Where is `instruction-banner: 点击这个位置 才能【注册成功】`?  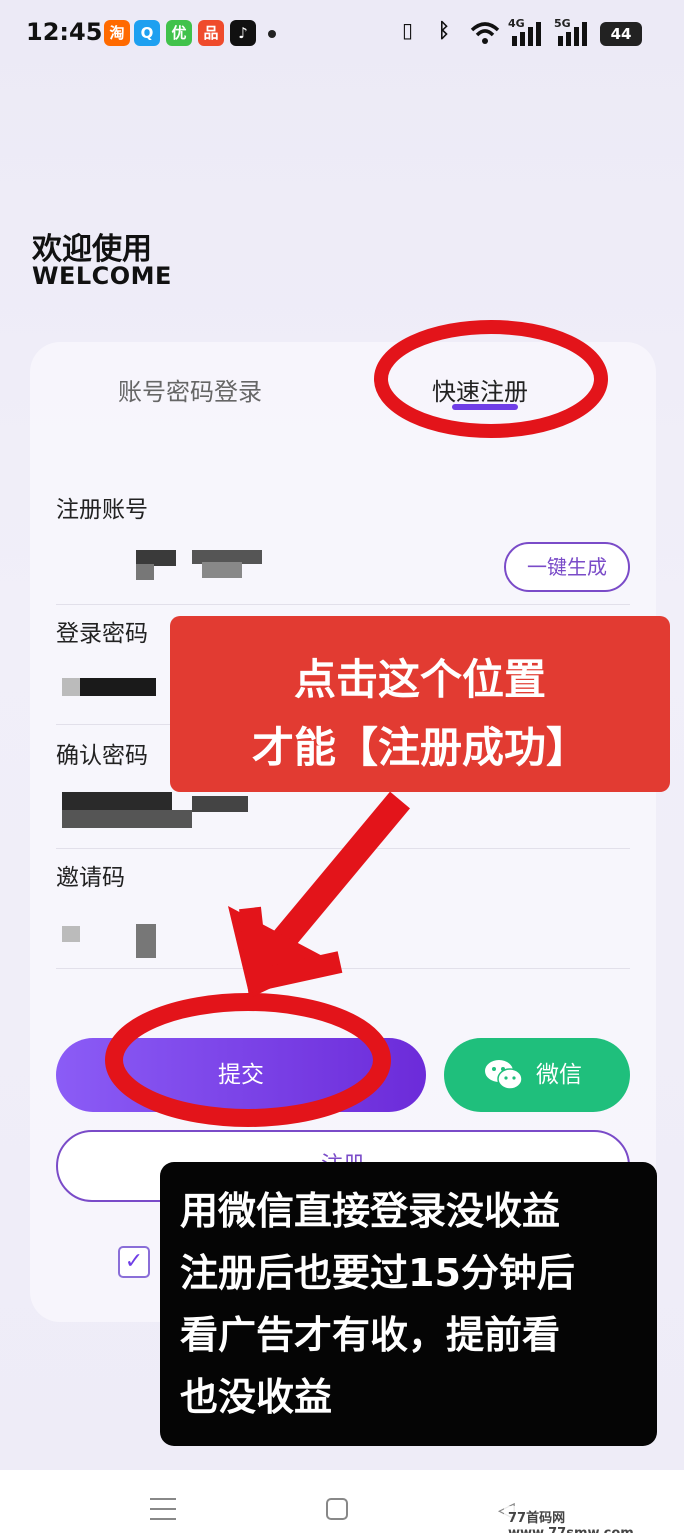 instruction-banner: 点击这个位置 才能【注册成功】 is located at coordinates (420, 704).